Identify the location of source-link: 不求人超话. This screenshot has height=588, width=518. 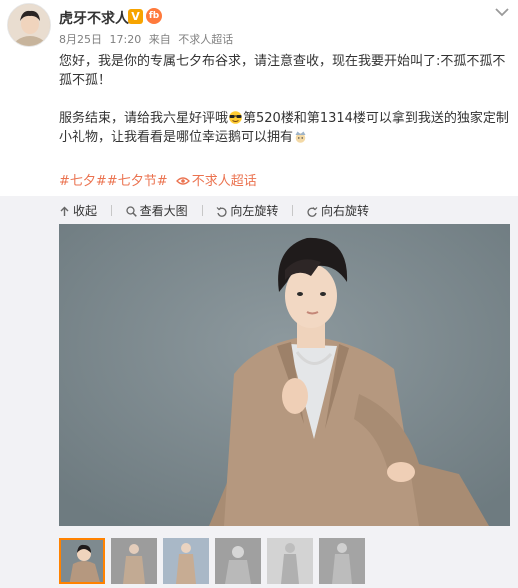
(205, 39).